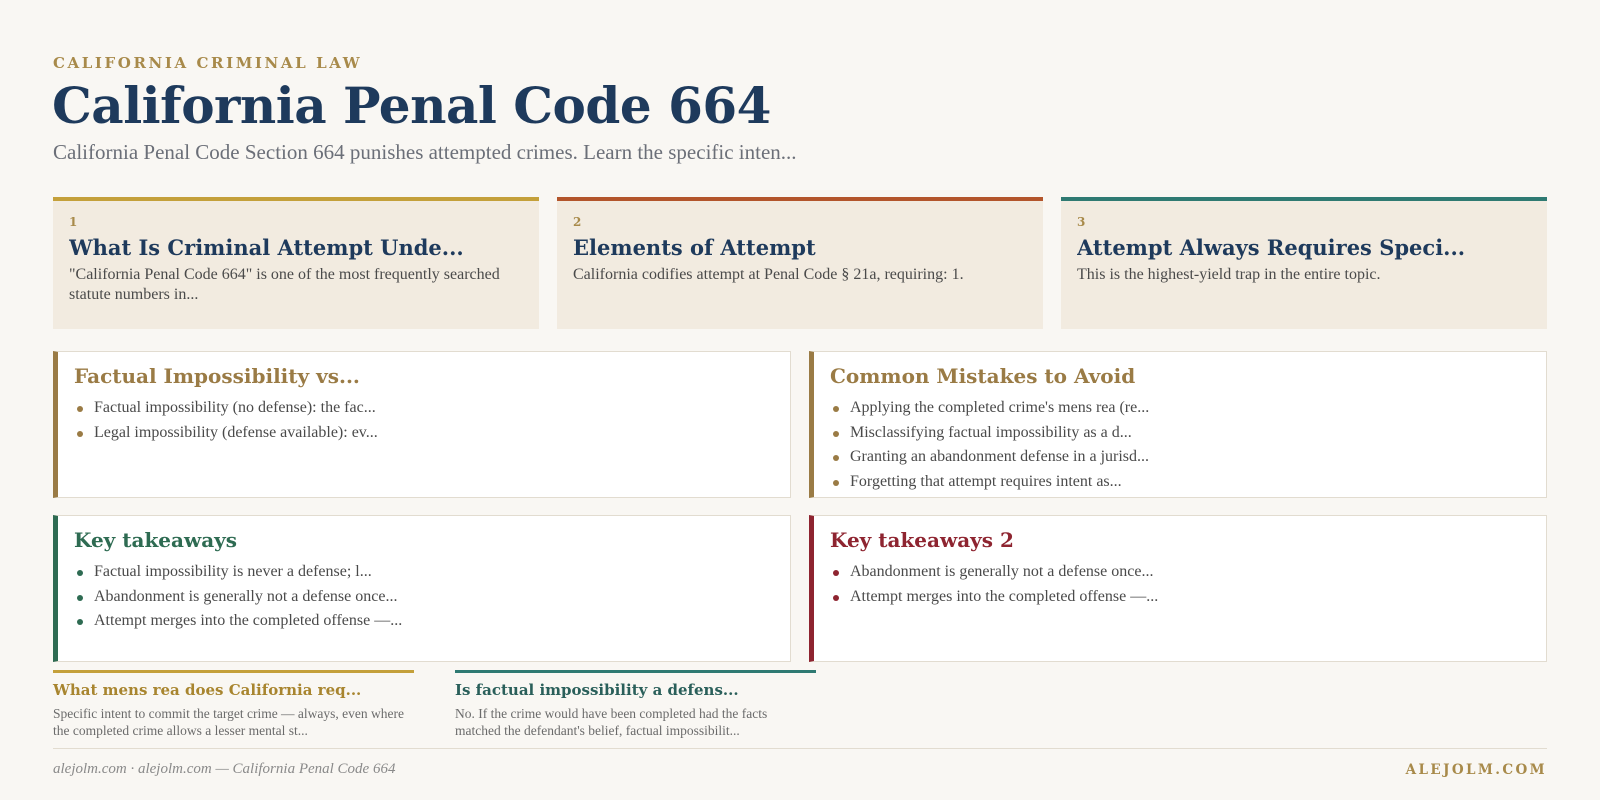 The height and width of the screenshot is (800, 1600). I want to click on step-title: Elements of Attempt, so click(800, 247).